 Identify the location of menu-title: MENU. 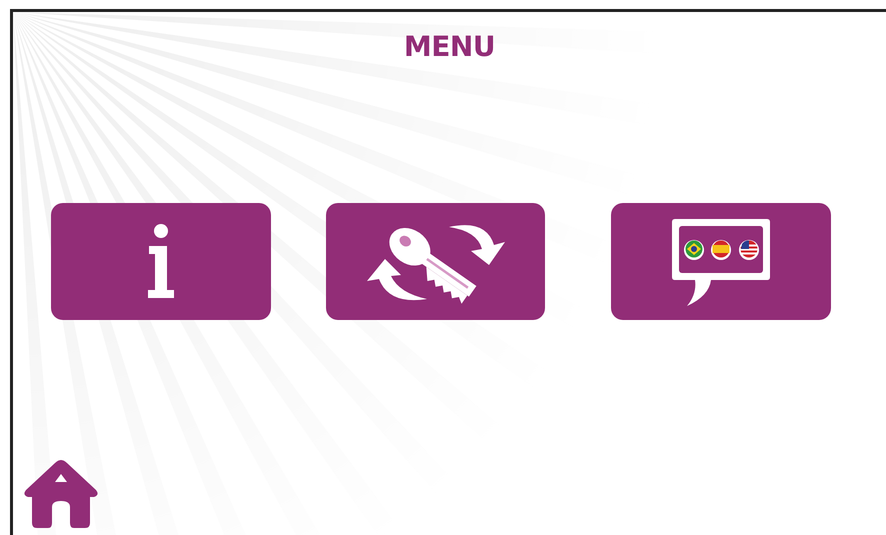
(450, 46).